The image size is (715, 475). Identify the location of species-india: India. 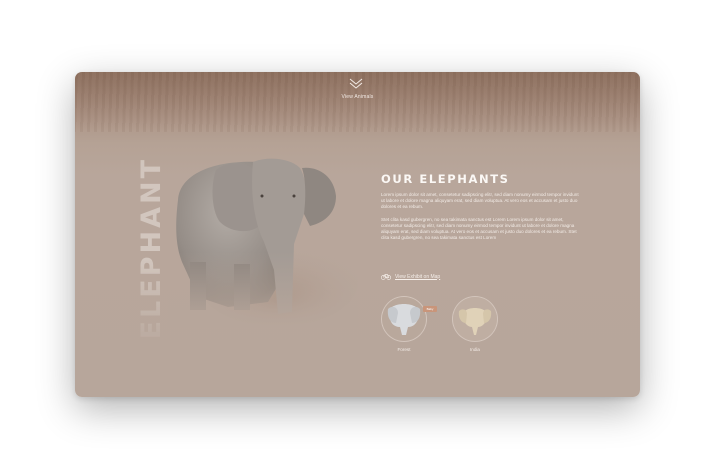
(475, 324).